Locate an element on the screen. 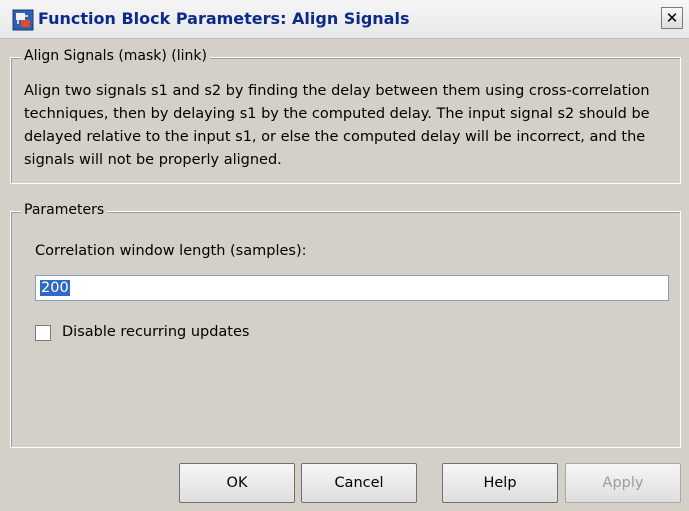 This screenshot has height=511, width=689. cancel-button: Cancel is located at coordinates (359, 483).